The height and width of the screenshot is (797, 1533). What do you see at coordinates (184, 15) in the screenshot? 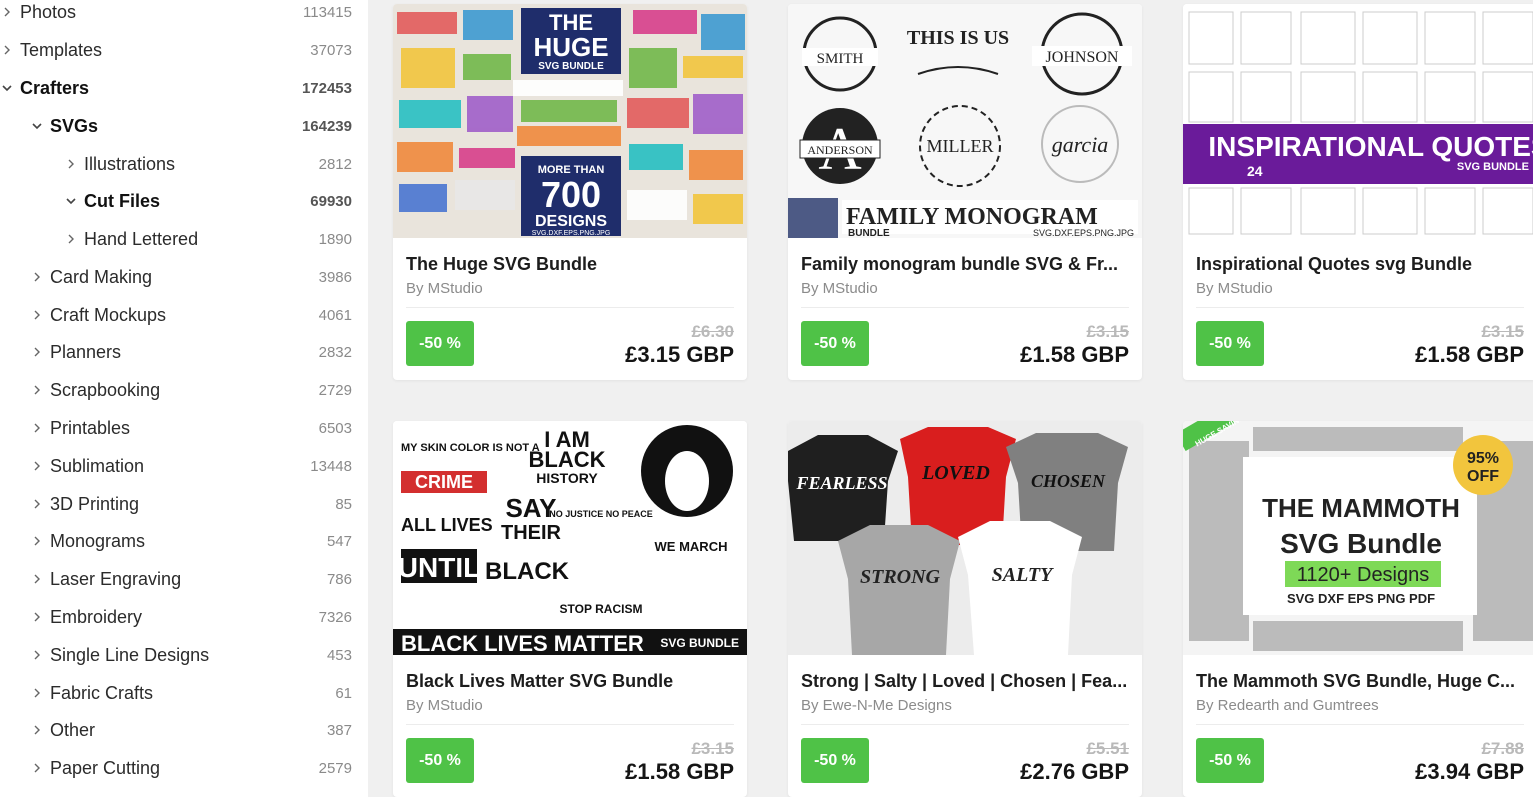
I see `sidebar-item-photos: Photos 113415` at bounding box center [184, 15].